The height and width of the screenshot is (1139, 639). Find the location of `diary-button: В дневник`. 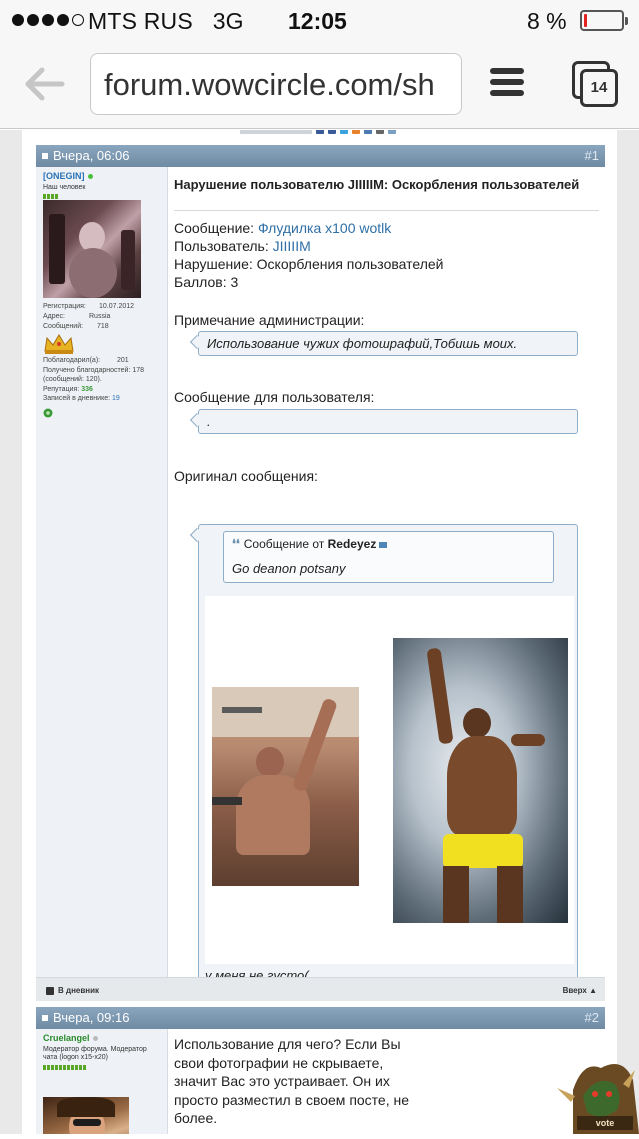

diary-button: В дневник is located at coordinates (72, 990).